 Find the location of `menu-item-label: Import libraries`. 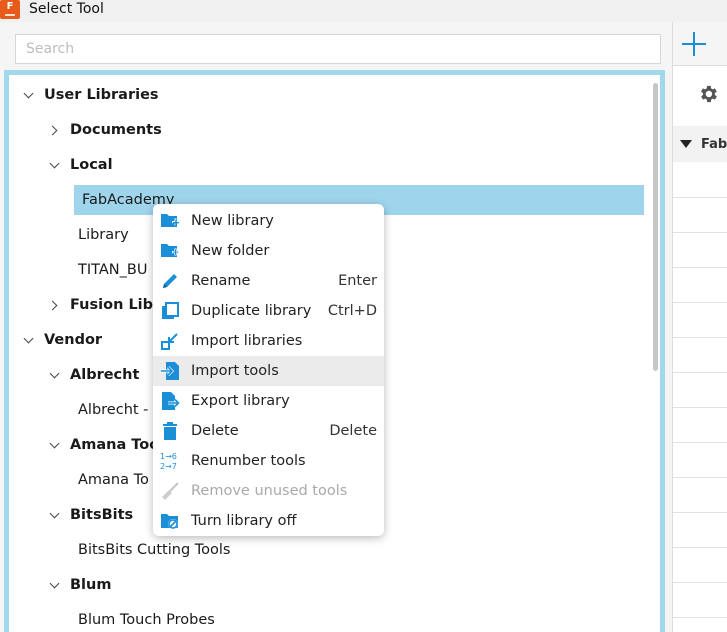

menu-item-label: Import libraries is located at coordinates (247, 341).